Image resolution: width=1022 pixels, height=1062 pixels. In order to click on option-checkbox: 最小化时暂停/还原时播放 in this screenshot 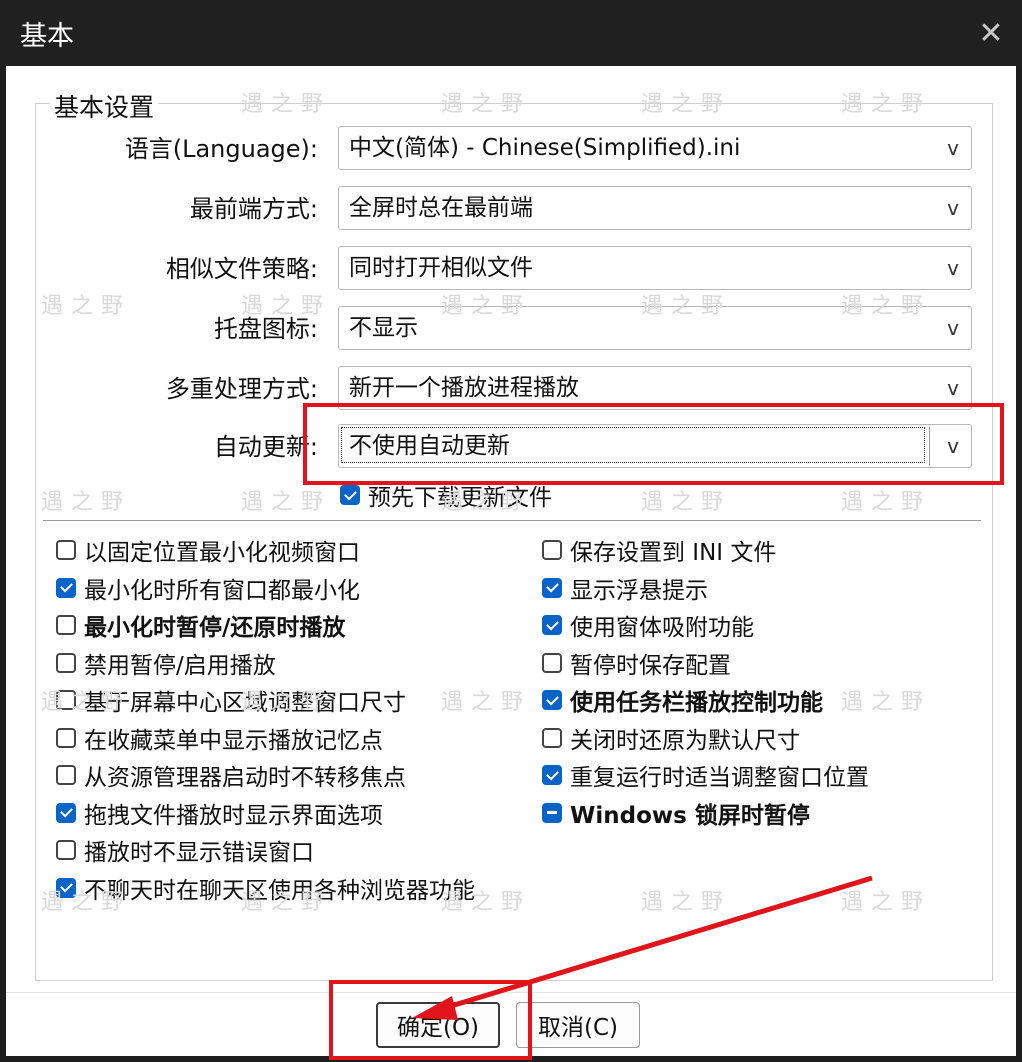, I will do `click(200, 625)`.